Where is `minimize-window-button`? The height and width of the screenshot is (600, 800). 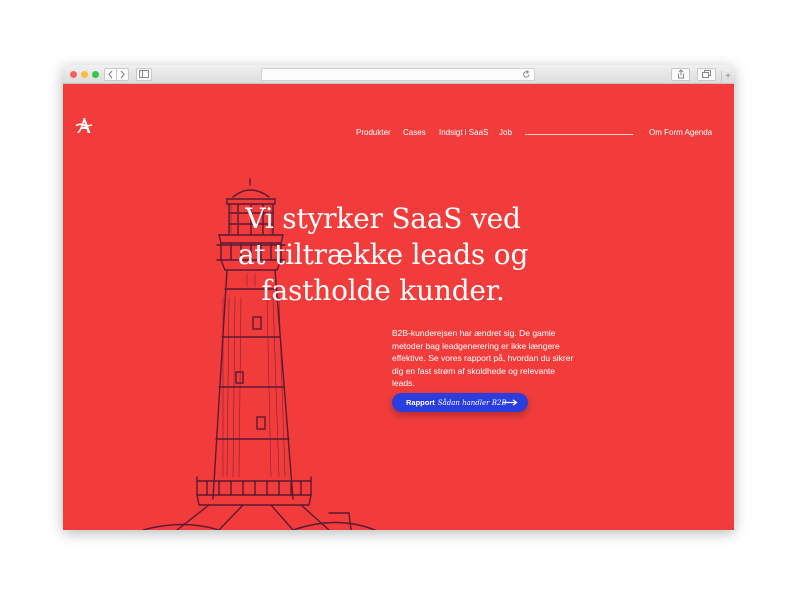 minimize-window-button is located at coordinates (84, 74).